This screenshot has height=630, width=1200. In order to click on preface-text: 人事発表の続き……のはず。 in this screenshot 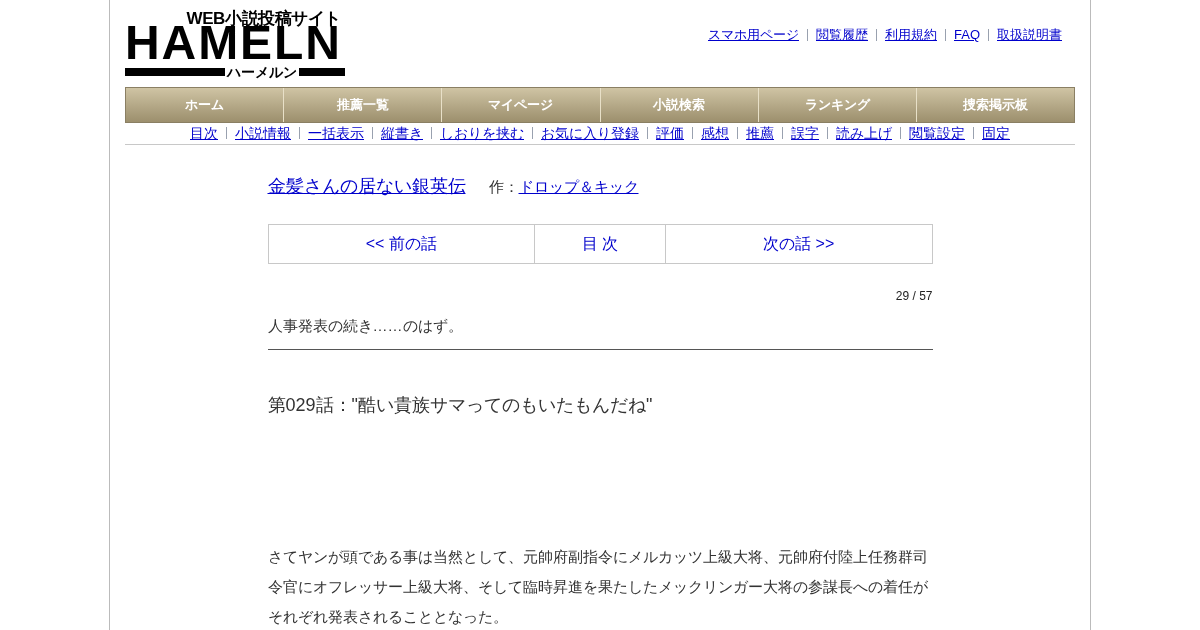, I will do `click(365, 325)`.